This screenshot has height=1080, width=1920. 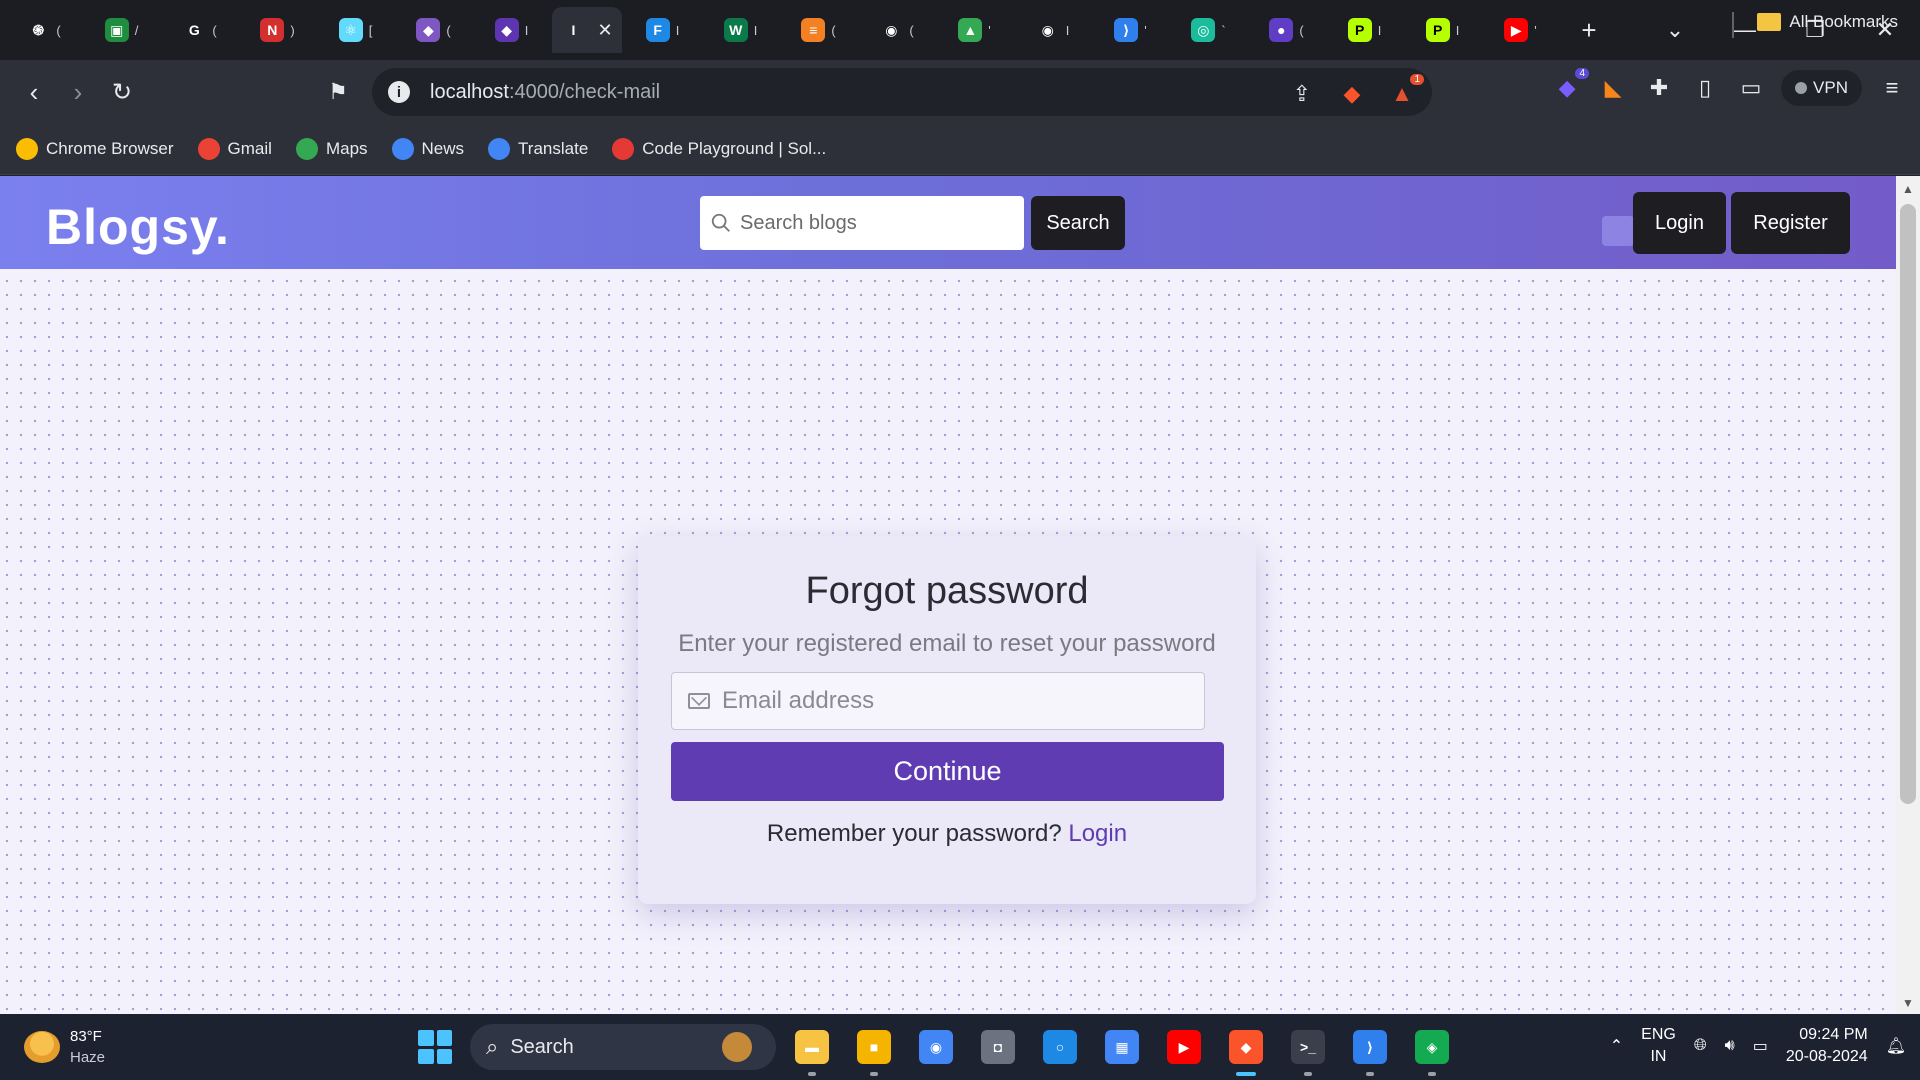 What do you see at coordinates (34, 92) in the screenshot?
I see `back-button: ‹` at bounding box center [34, 92].